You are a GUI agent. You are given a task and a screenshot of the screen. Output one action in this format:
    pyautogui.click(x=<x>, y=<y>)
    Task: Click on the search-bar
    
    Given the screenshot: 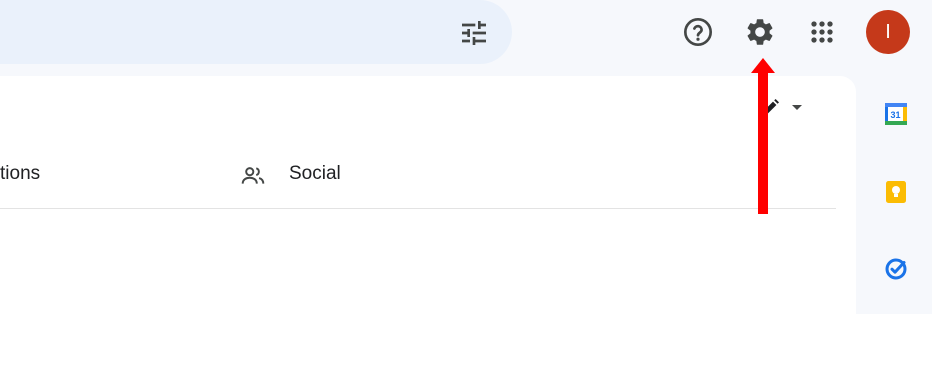 What is the action you would take?
    pyautogui.click(x=256, y=32)
    